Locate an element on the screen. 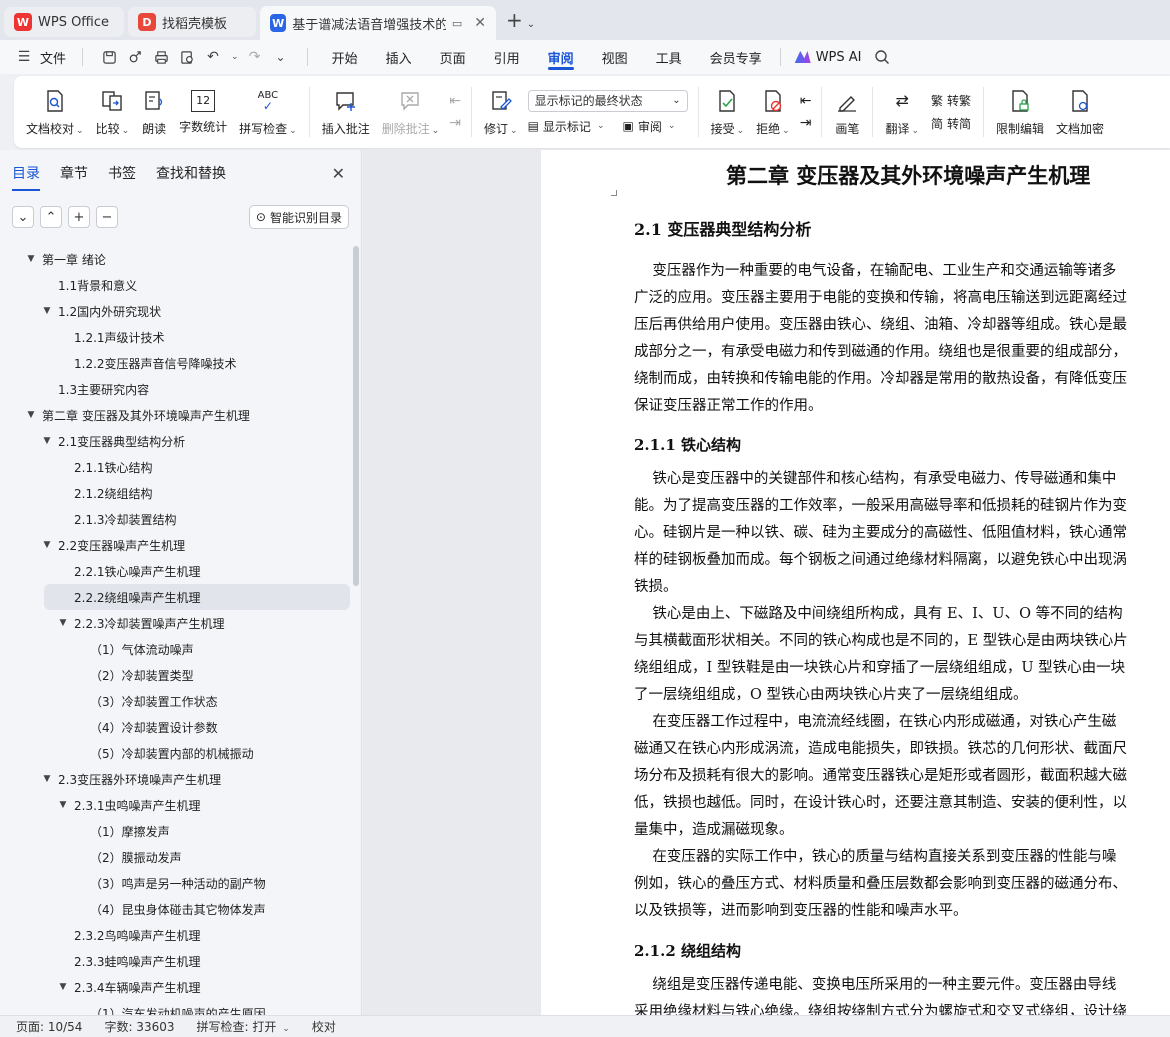 The width and height of the screenshot is (1170, 1037). compare-button: 比较 ⌄ is located at coordinates (113, 112).